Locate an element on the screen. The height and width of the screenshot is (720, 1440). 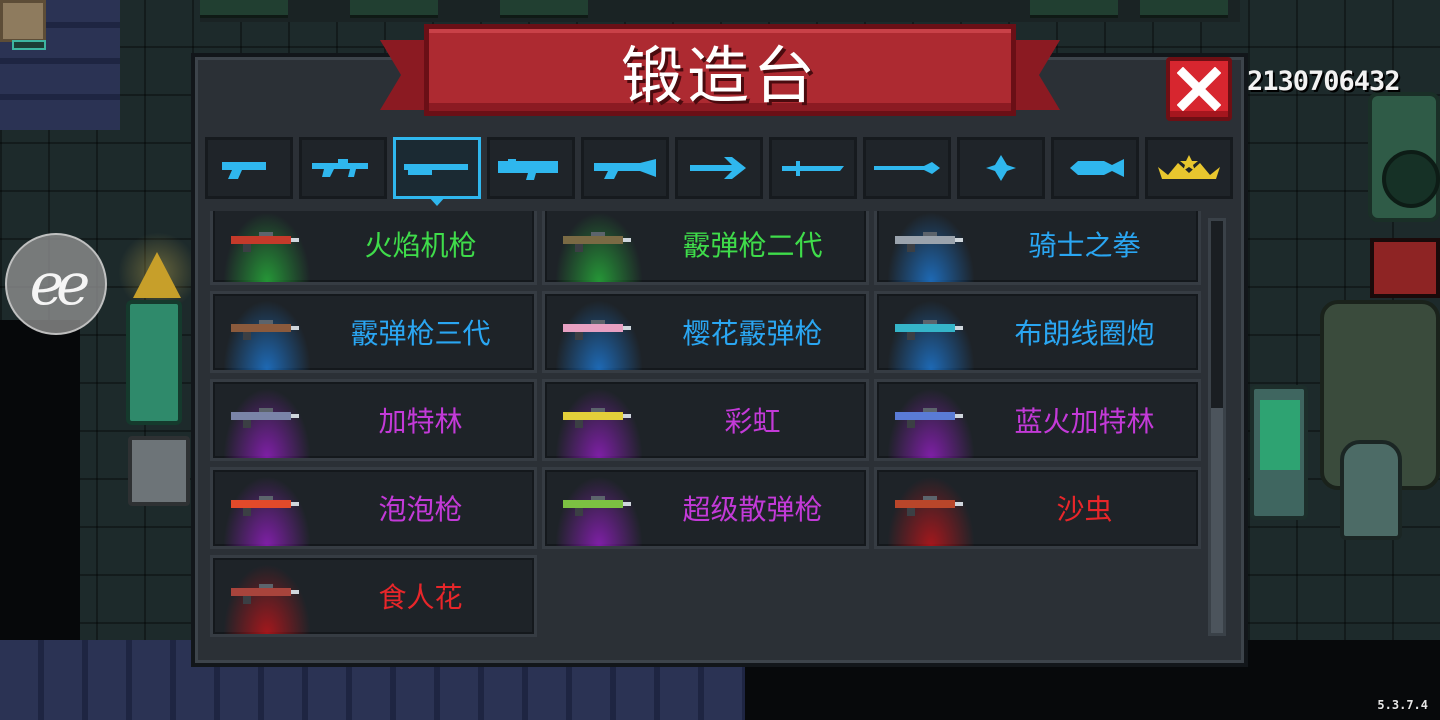
shotgun-mk2-icon is located at coordinates (597, 242).